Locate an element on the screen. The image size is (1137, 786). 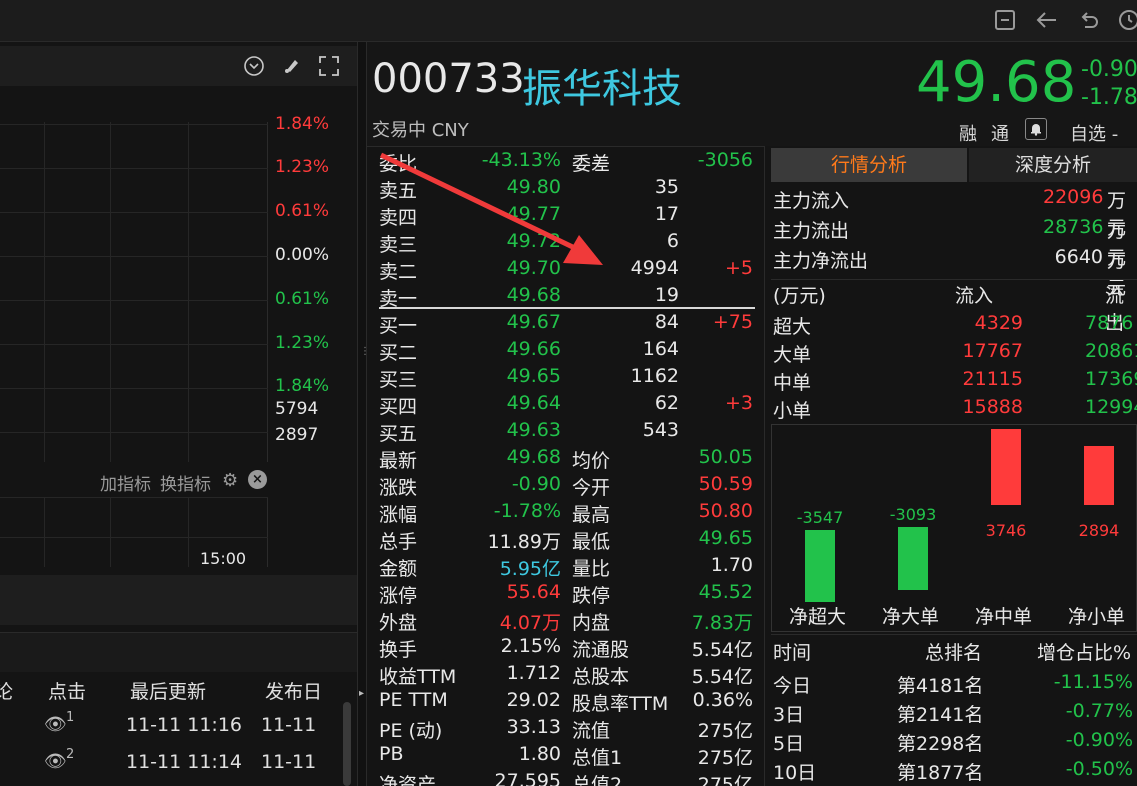
stat-label: 净资产 is located at coordinates (408, 780).